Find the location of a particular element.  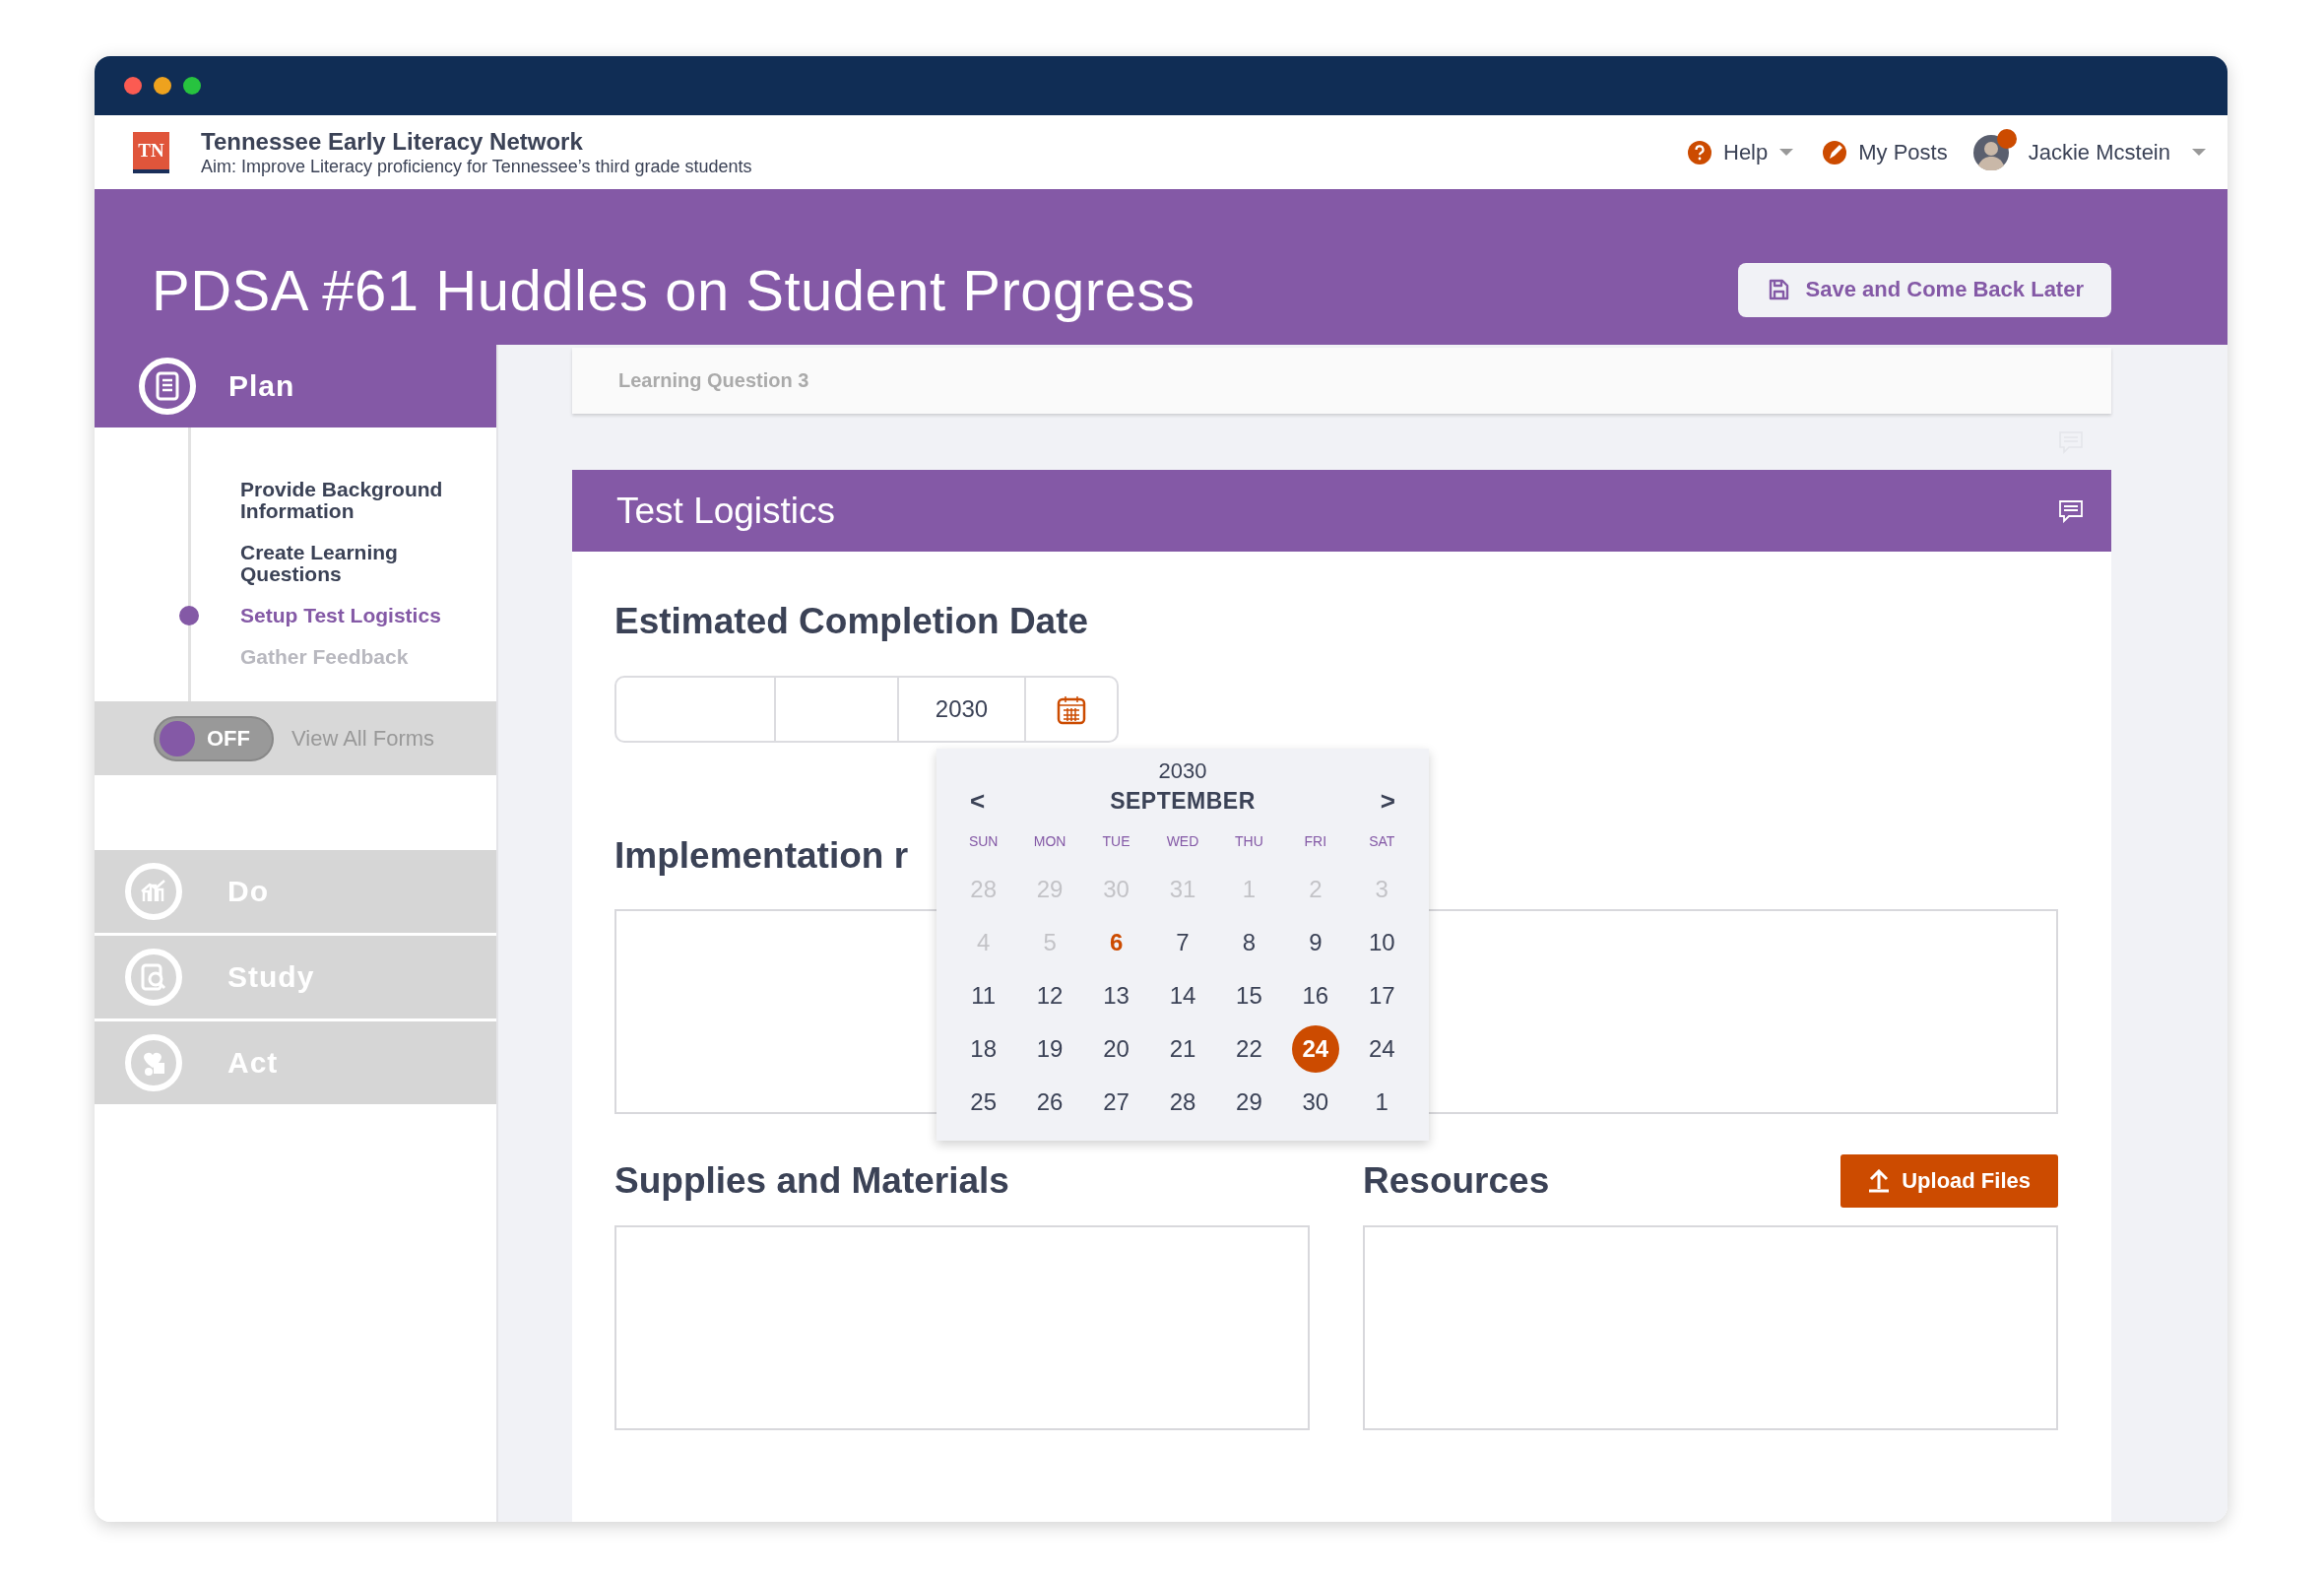

field-heading: Estimated Completion Date is located at coordinates (852, 621).